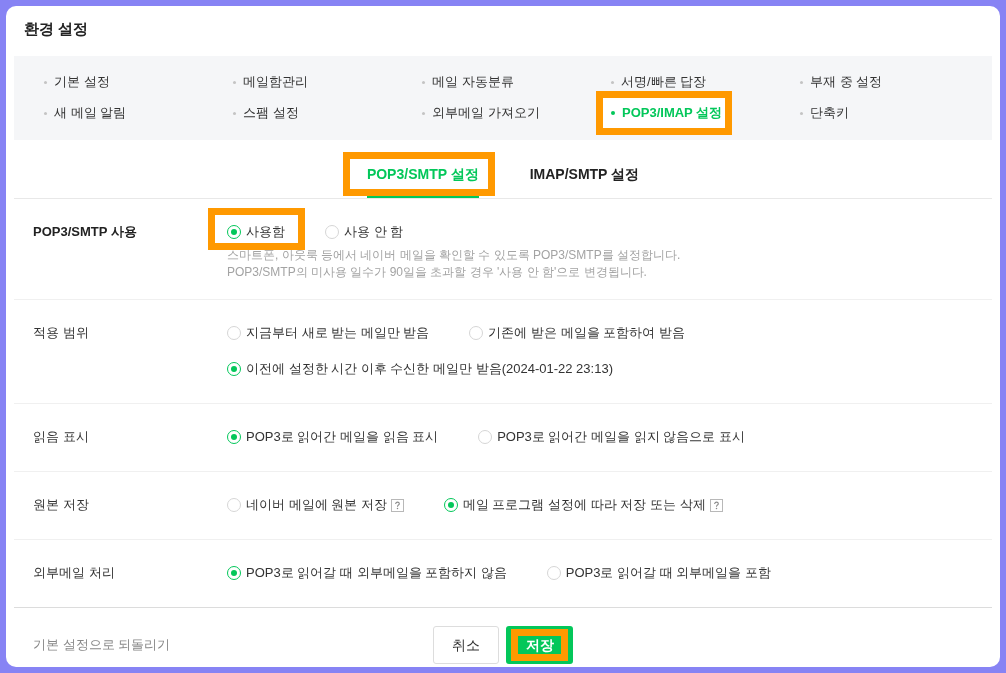  What do you see at coordinates (420, 369) in the screenshot?
I see `radio-option: 이전에 설정한 시간 이후 수신한 메일만 받음(2024-01-22 23:13)` at bounding box center [420, 369].